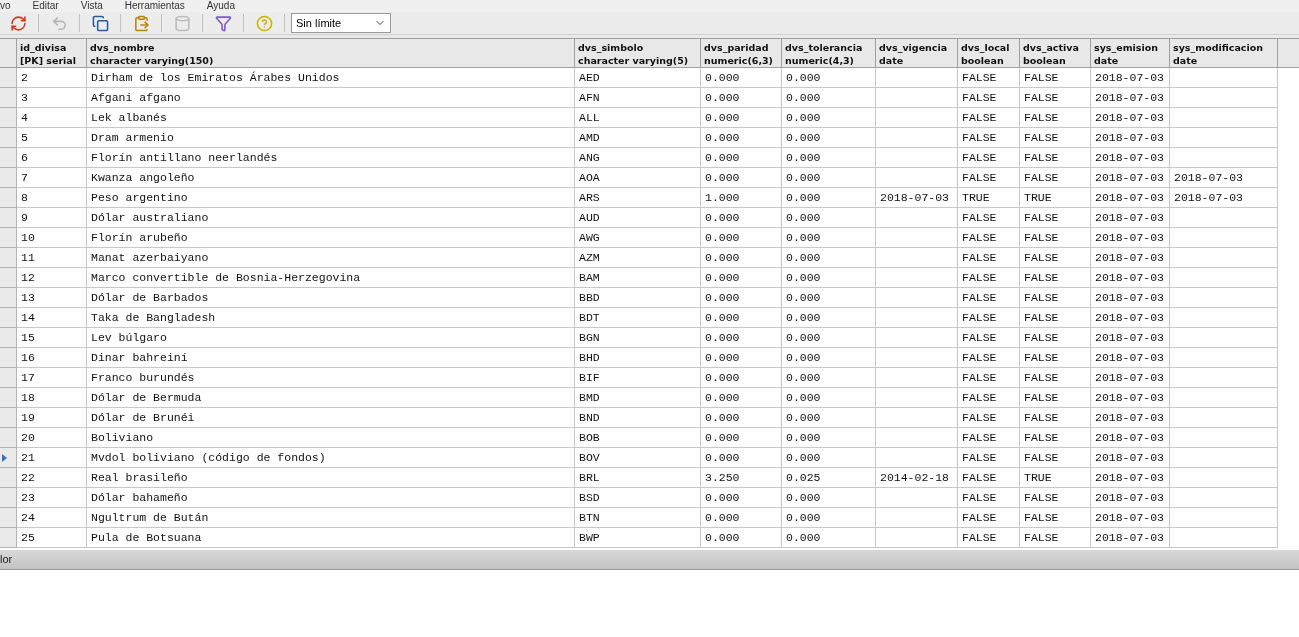  Describe the element at coordinates (4, 457) in the screenshot. I see `current-row-icon` at that location.